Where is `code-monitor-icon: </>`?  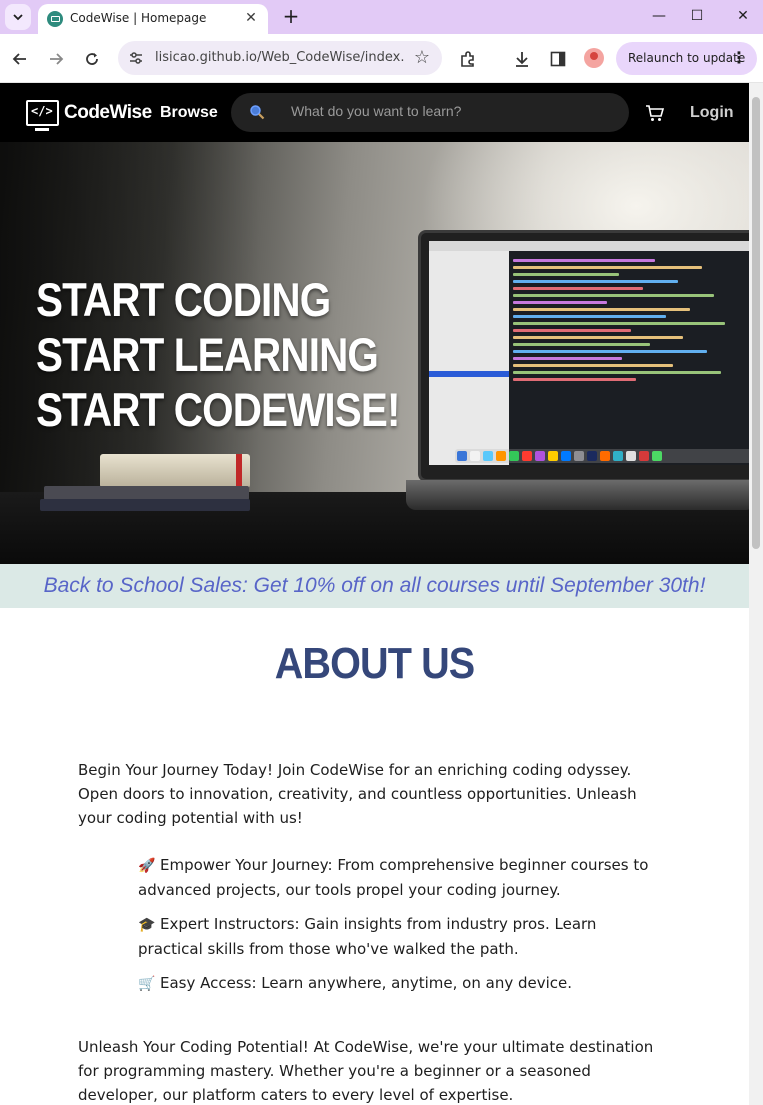
code-monitor-icon: </> is located at coordinates (42, 115).